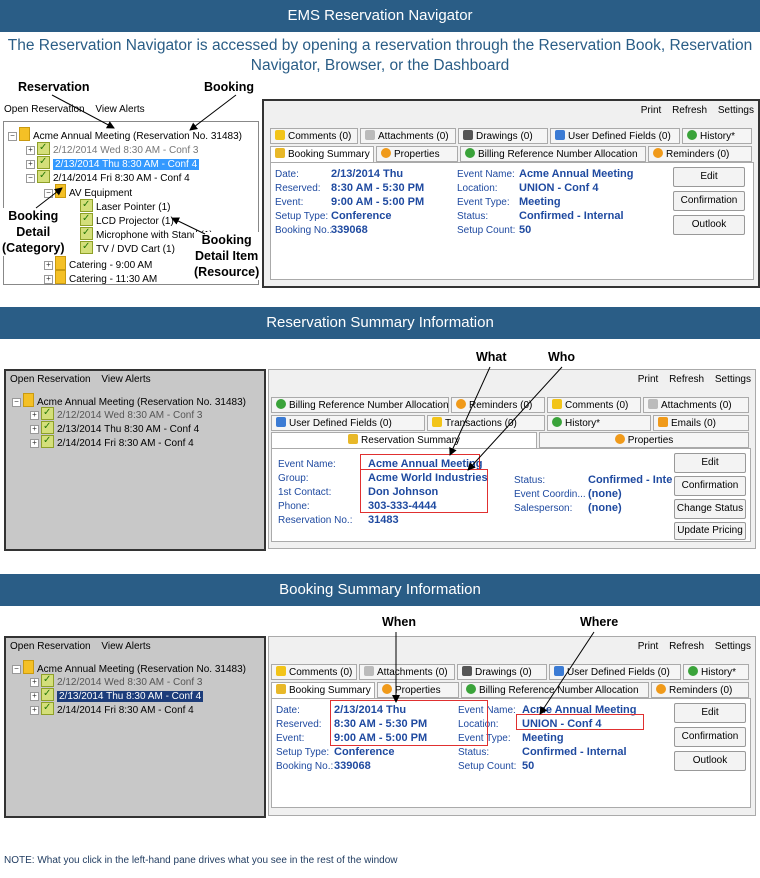 The height and width of the screenshot is (878, 760). Describe the element at coordinates (473, 216) in the screenshot. I see `status-label: Status:` at that location.